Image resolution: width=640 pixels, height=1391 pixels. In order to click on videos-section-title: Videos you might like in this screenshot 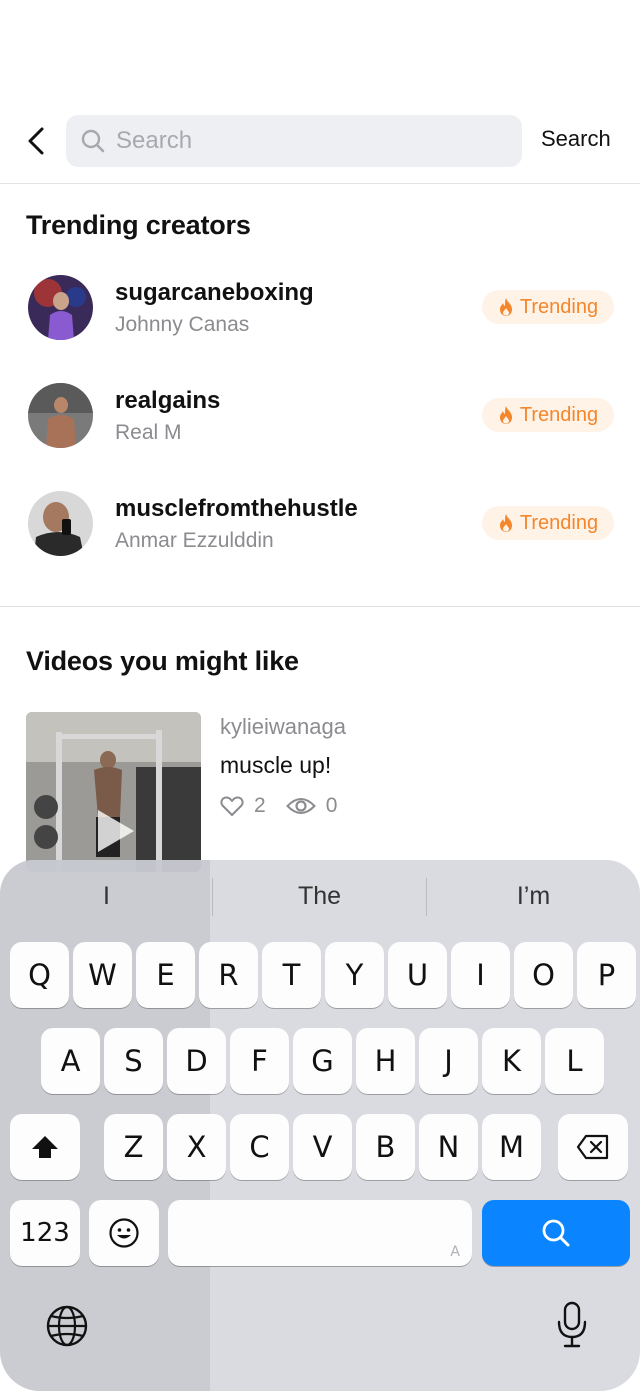, I will do `click(162, 661)`.